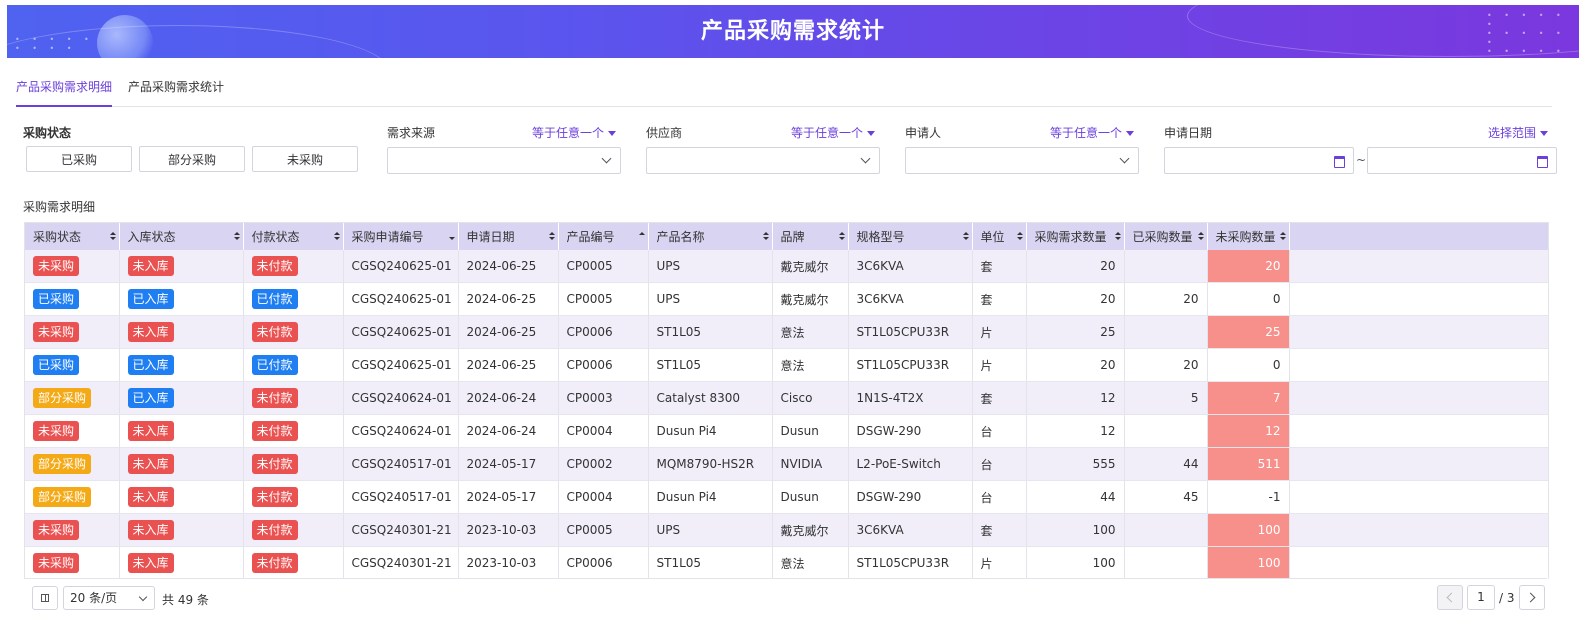  Describe the element at coordinates (508, 299) in the screenshot. I see `table-cell: 2024-06-25` at that location.